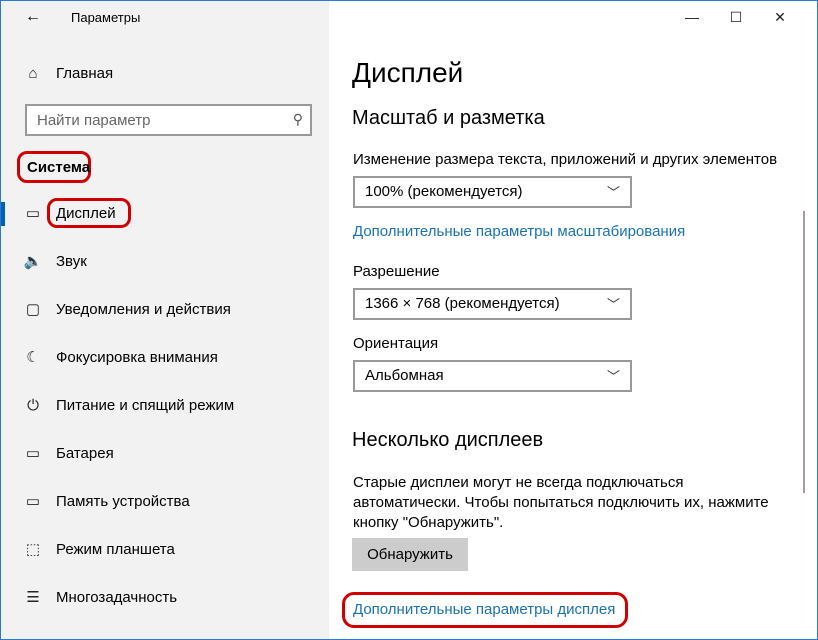 This screenshot has width=818, height=640. I want to click on section-header-label: Система, so click(59, 167).